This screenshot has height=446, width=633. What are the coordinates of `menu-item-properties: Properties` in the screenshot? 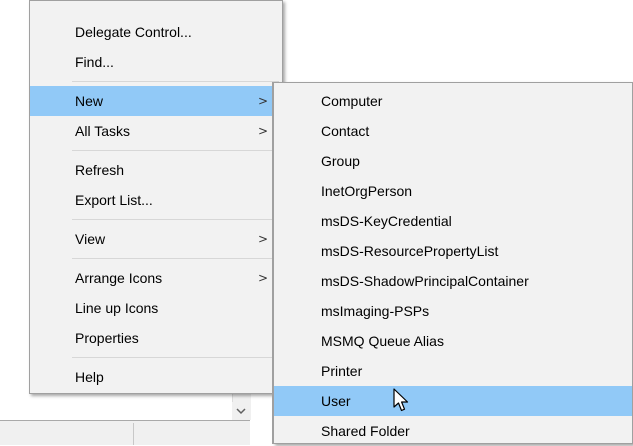 It's located at (156, 338).